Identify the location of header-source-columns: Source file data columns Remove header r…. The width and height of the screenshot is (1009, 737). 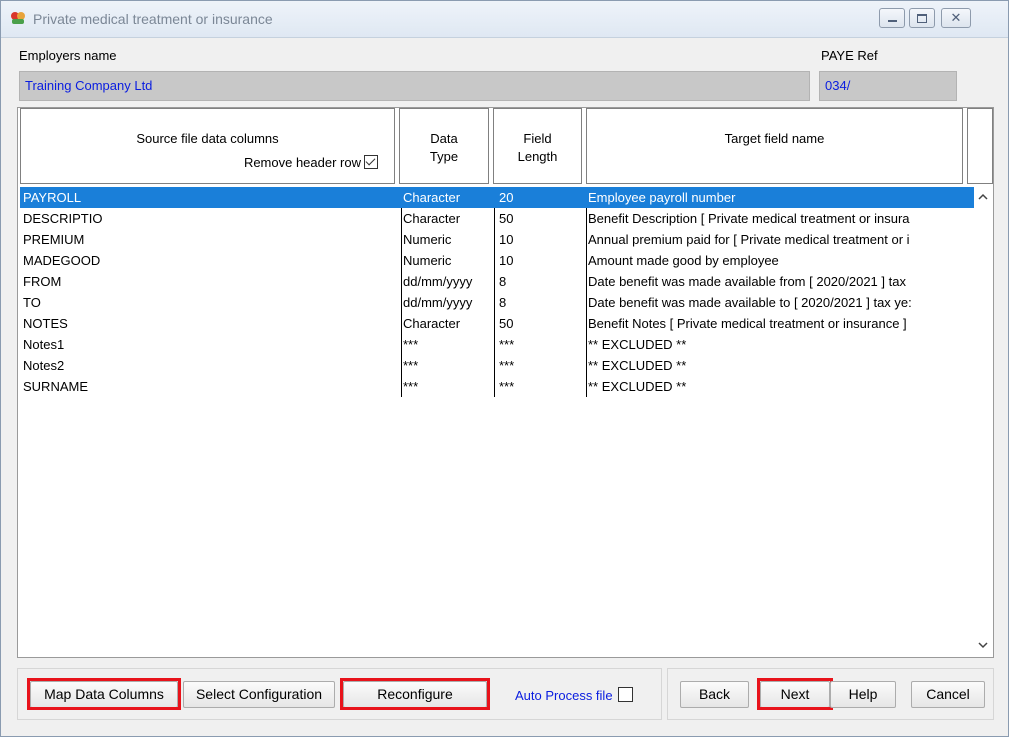
(207, 146).